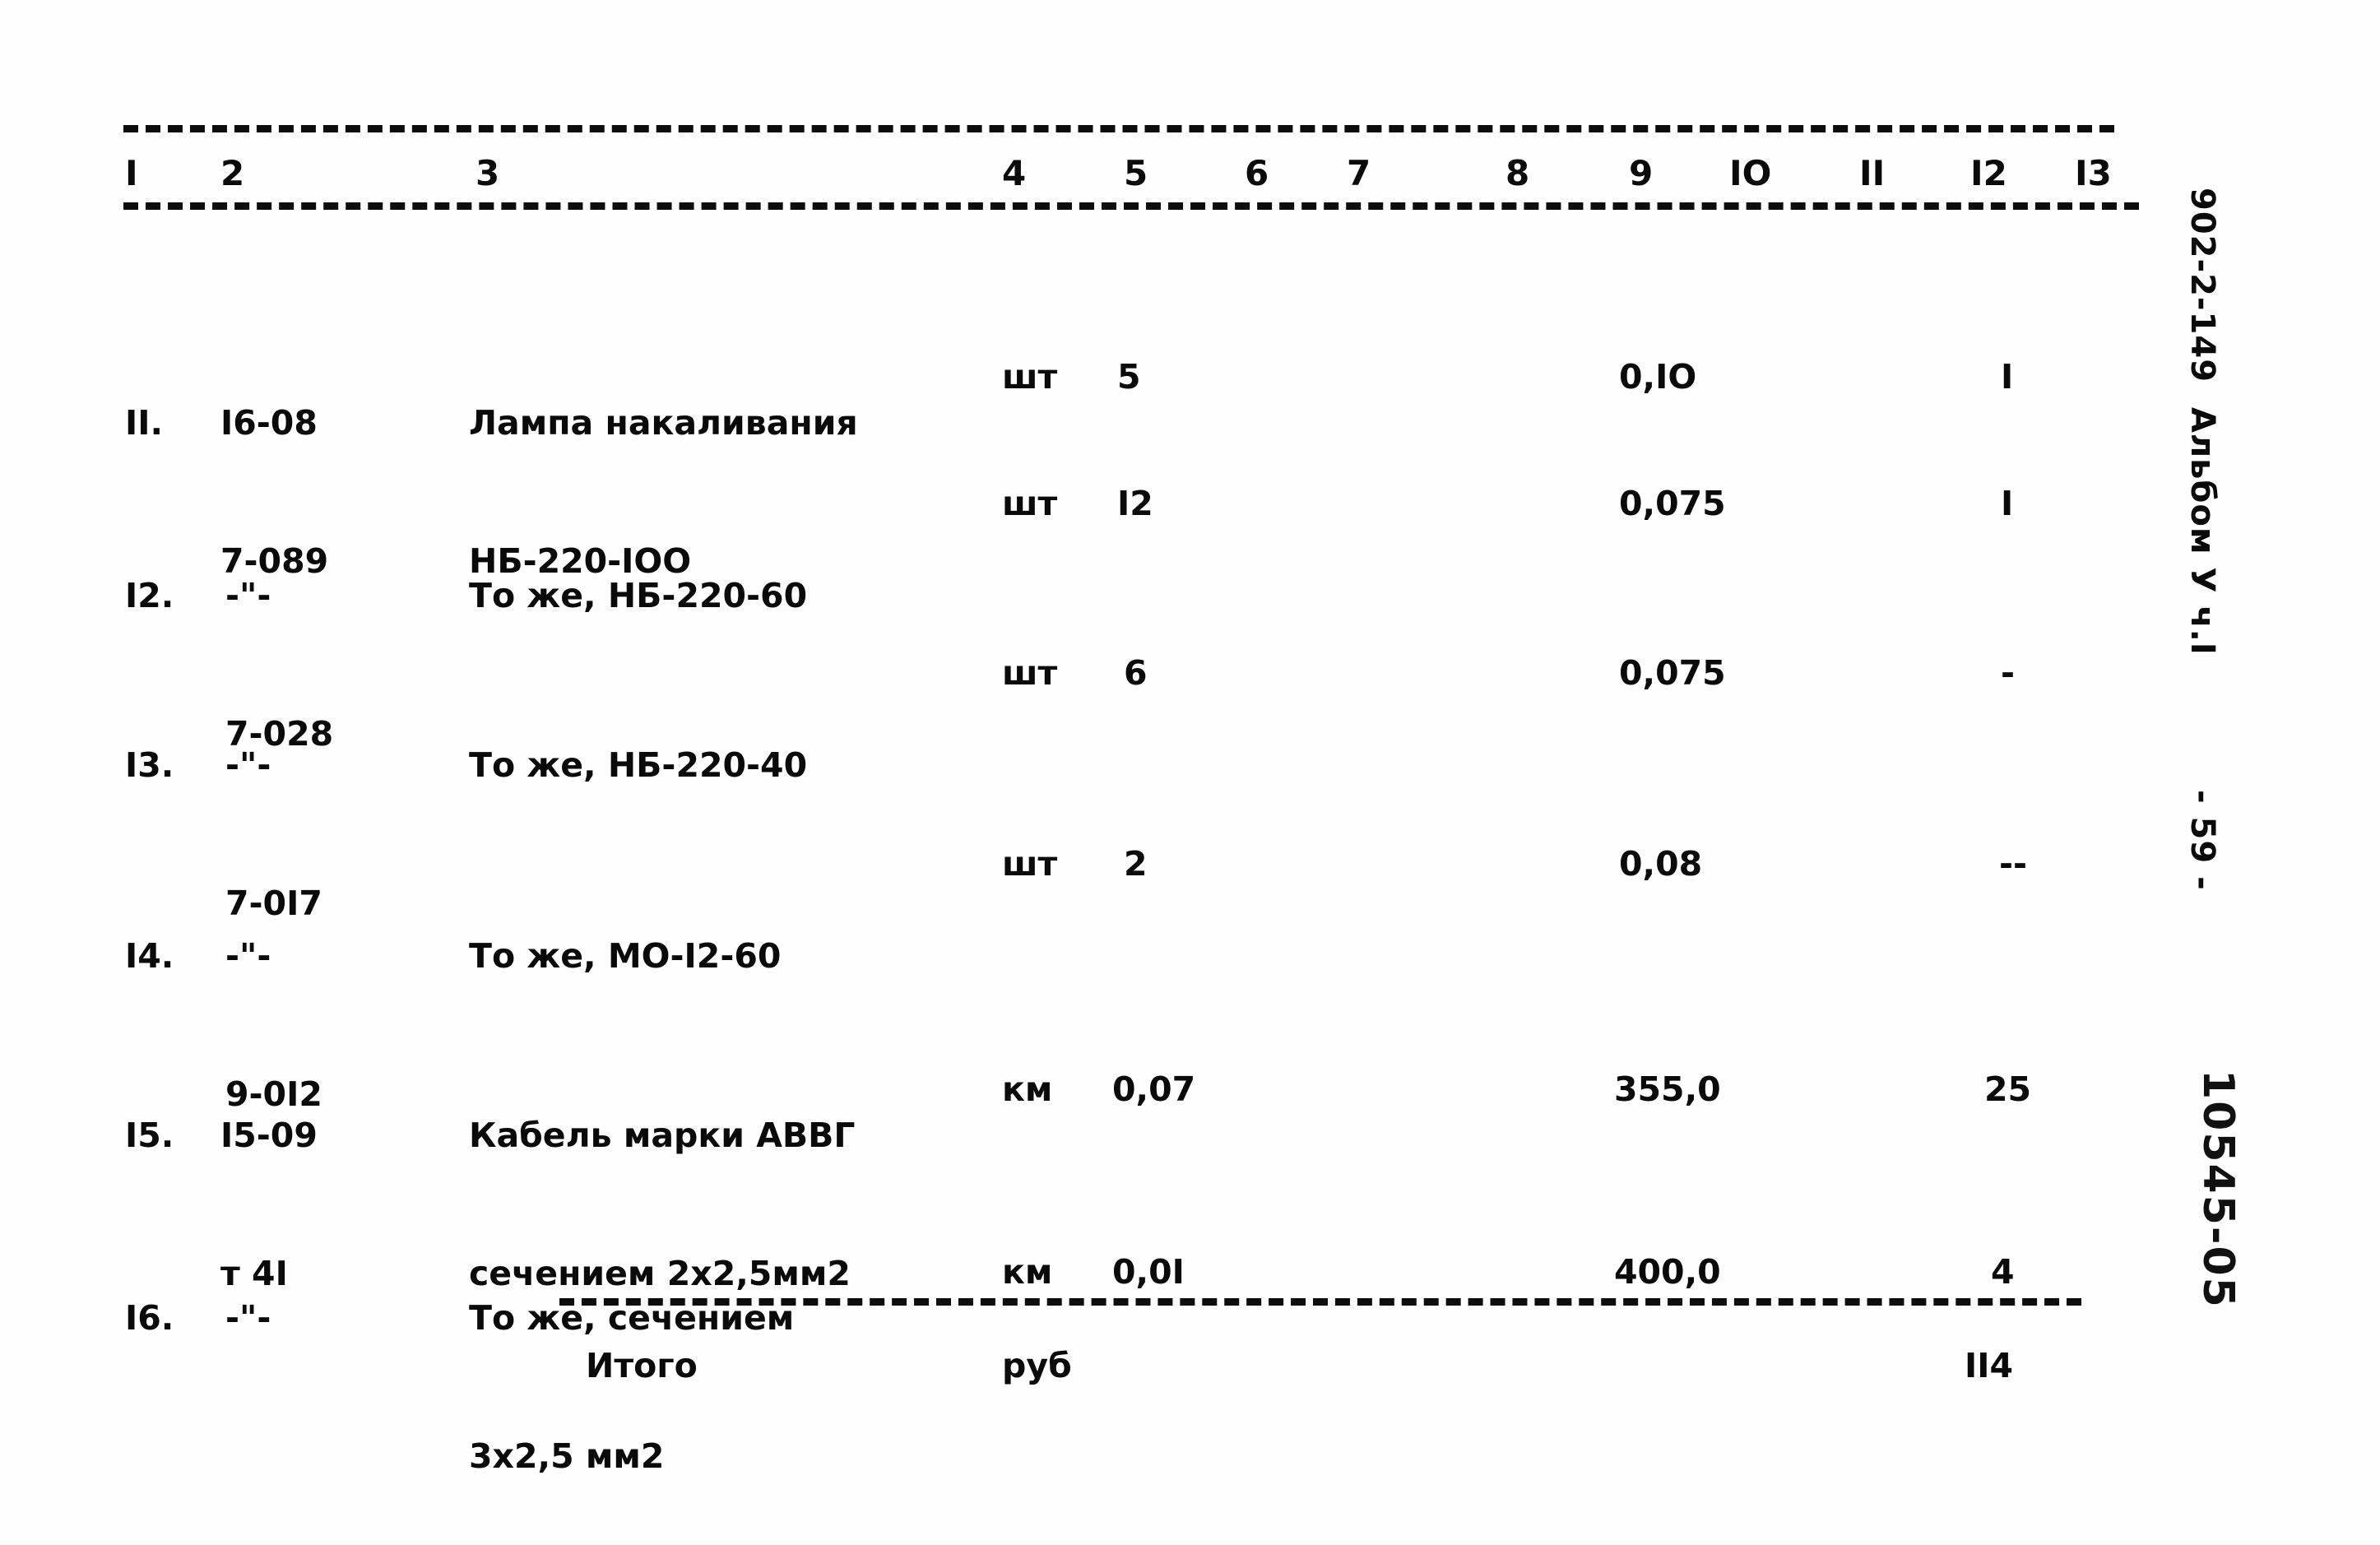 The height and width of the screenshot is (1545, 2380). What do you see at coordinates (1014, 173) in the screenshot?
I see `column-number-4: 4` at bounding box center [1014, 173].